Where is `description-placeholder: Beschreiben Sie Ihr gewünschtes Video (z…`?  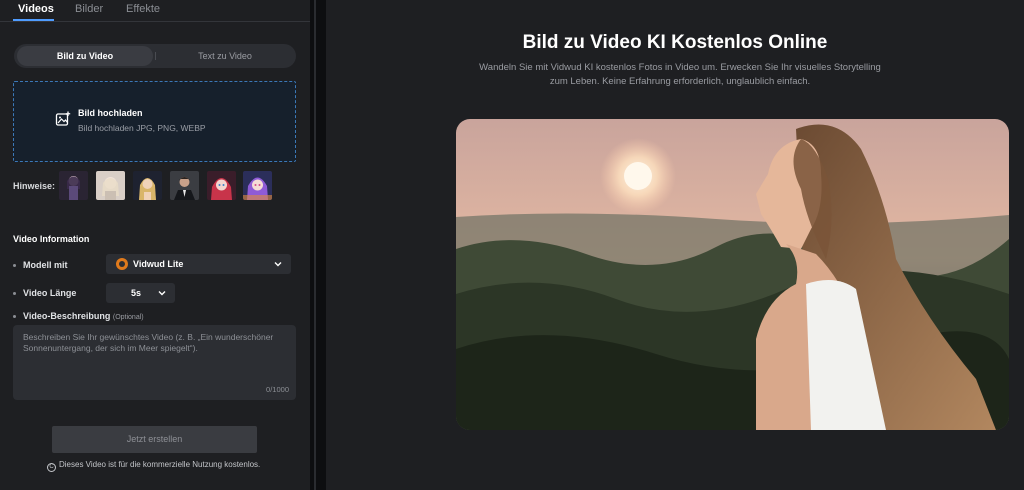
description-placeholder: Beschreiben Sie Ihr gewünschtes Video (z… is located at coordinates (148, 342).